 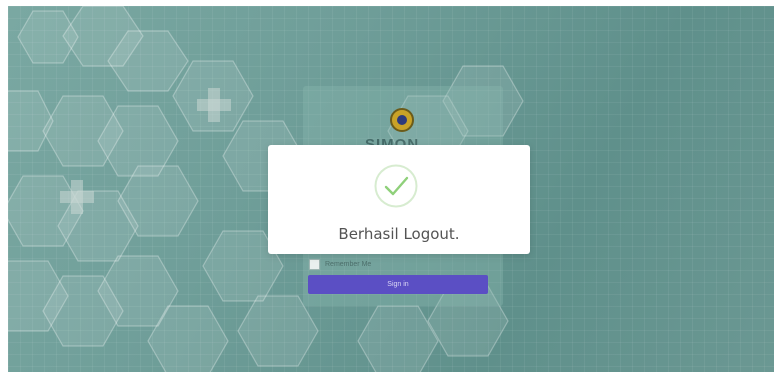 What do you see at coordinates (398, 284) in the screenshot?
I see `sign-in-button: Sign in` at bounding box center [398, 284].